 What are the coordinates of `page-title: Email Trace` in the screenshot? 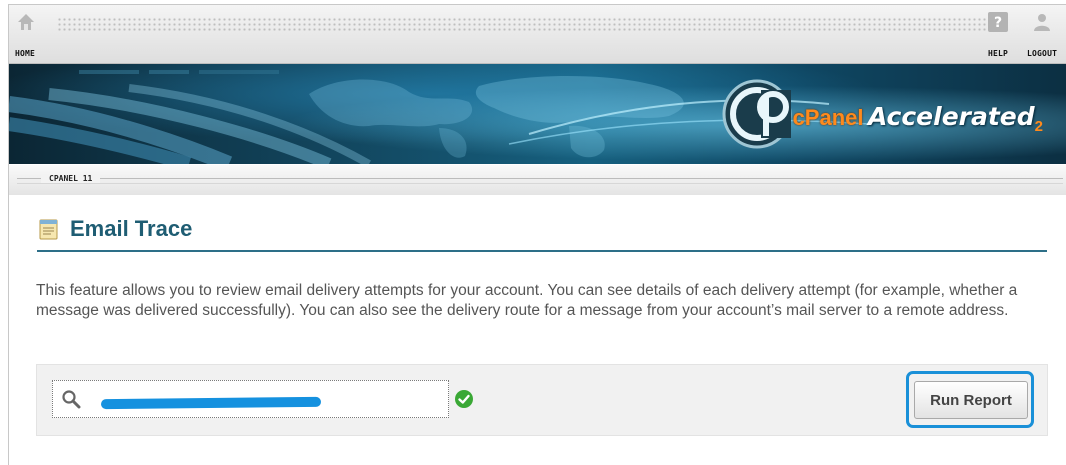 It's located at (131, 228).